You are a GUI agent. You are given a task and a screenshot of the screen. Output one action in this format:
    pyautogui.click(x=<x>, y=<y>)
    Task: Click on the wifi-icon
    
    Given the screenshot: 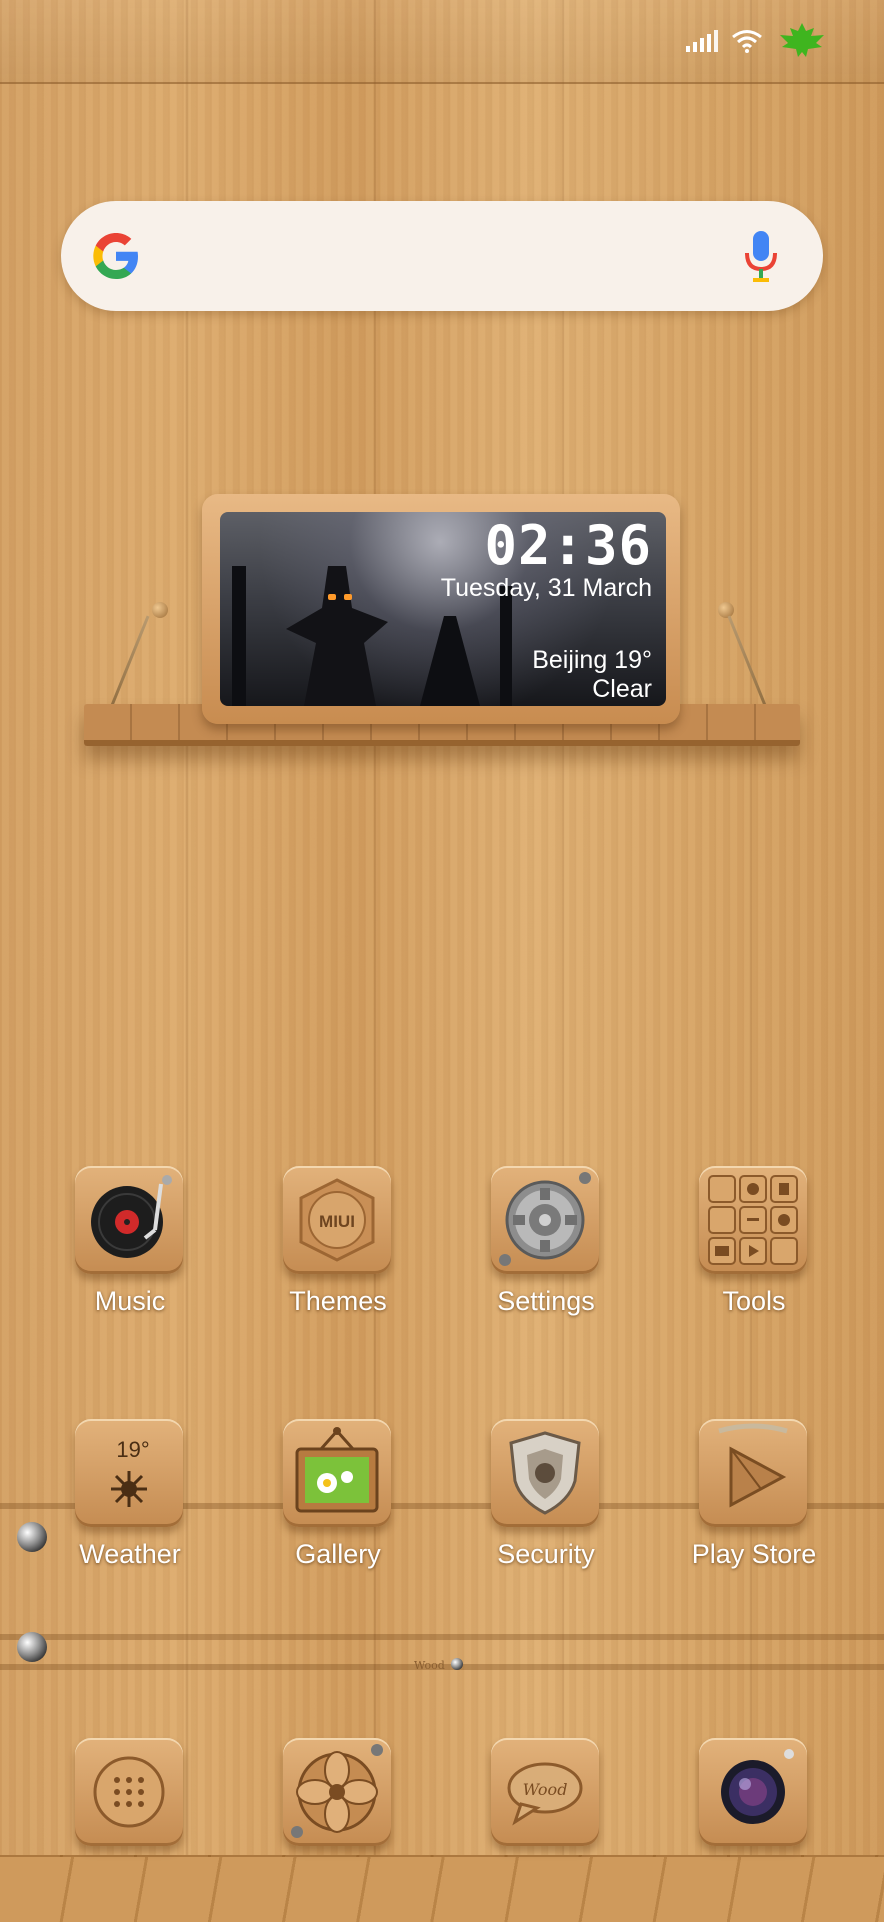 What is the action you would take?
    pyautogui.click(x=747, y=41)
    